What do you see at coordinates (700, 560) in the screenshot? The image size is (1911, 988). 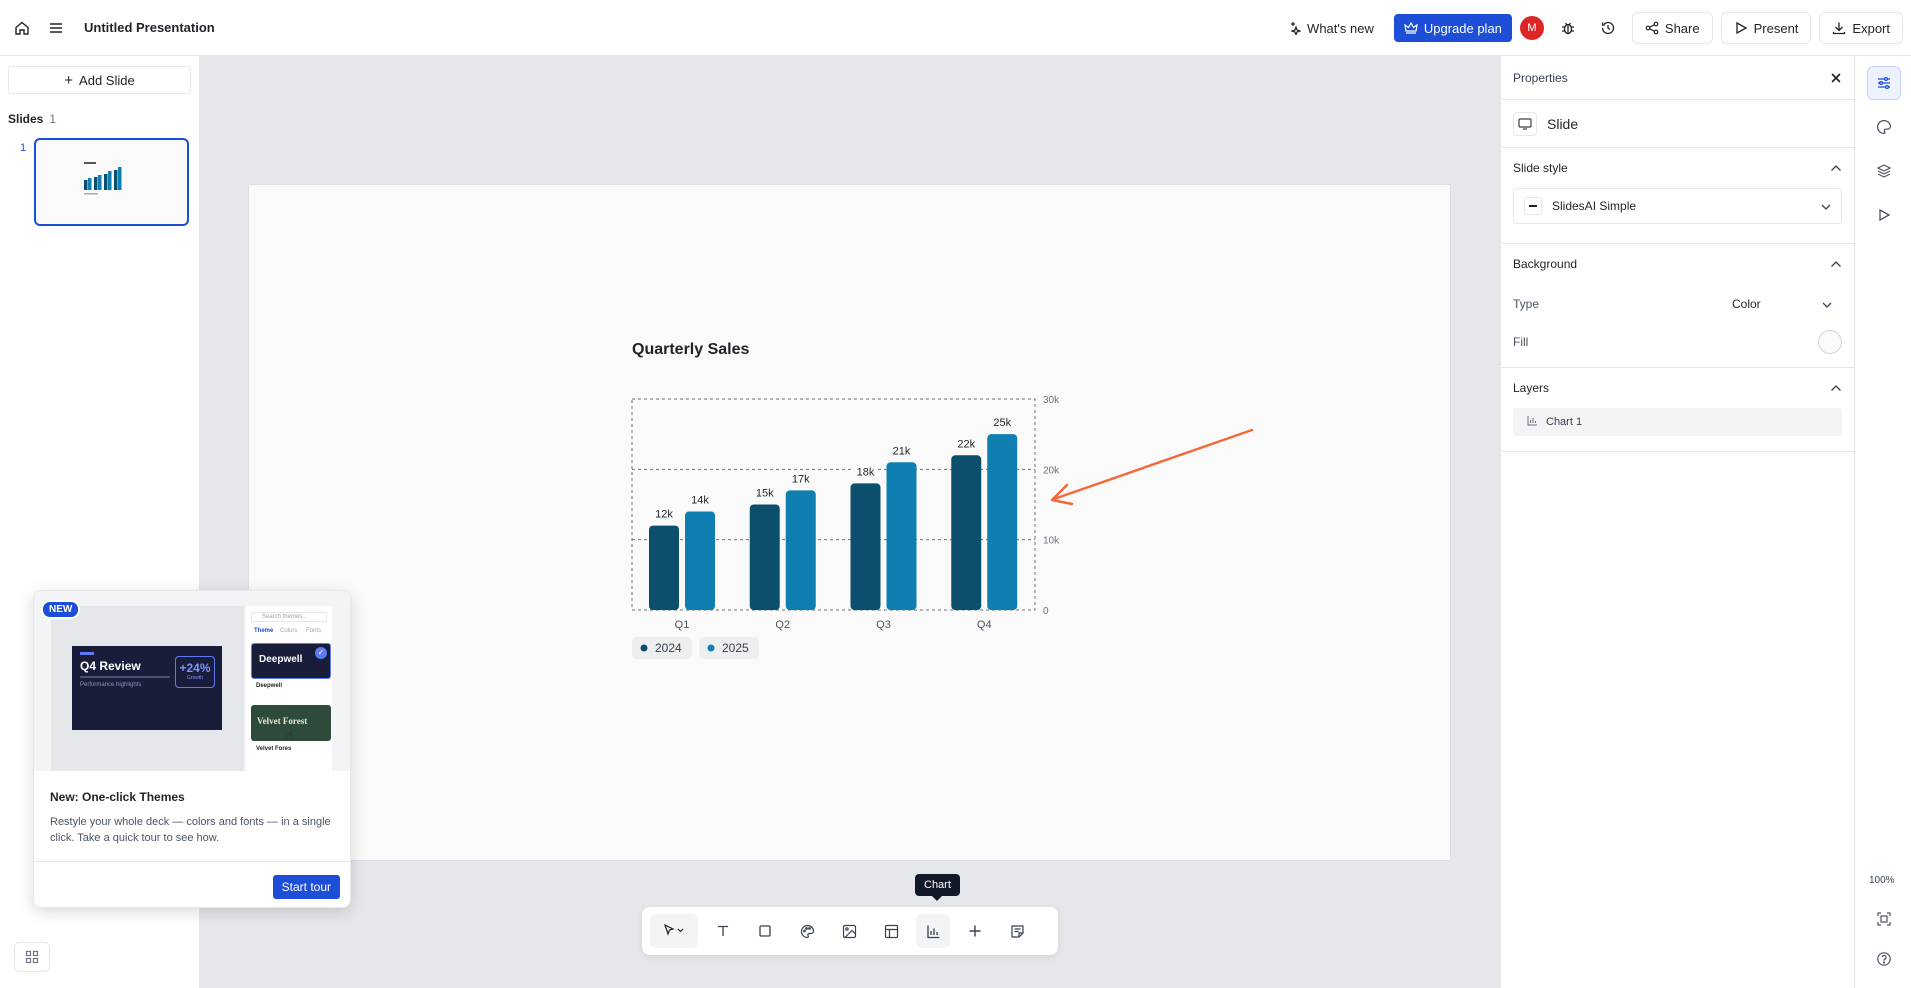 I see `bar-2025-Q1` at bounding box center [700, 560].